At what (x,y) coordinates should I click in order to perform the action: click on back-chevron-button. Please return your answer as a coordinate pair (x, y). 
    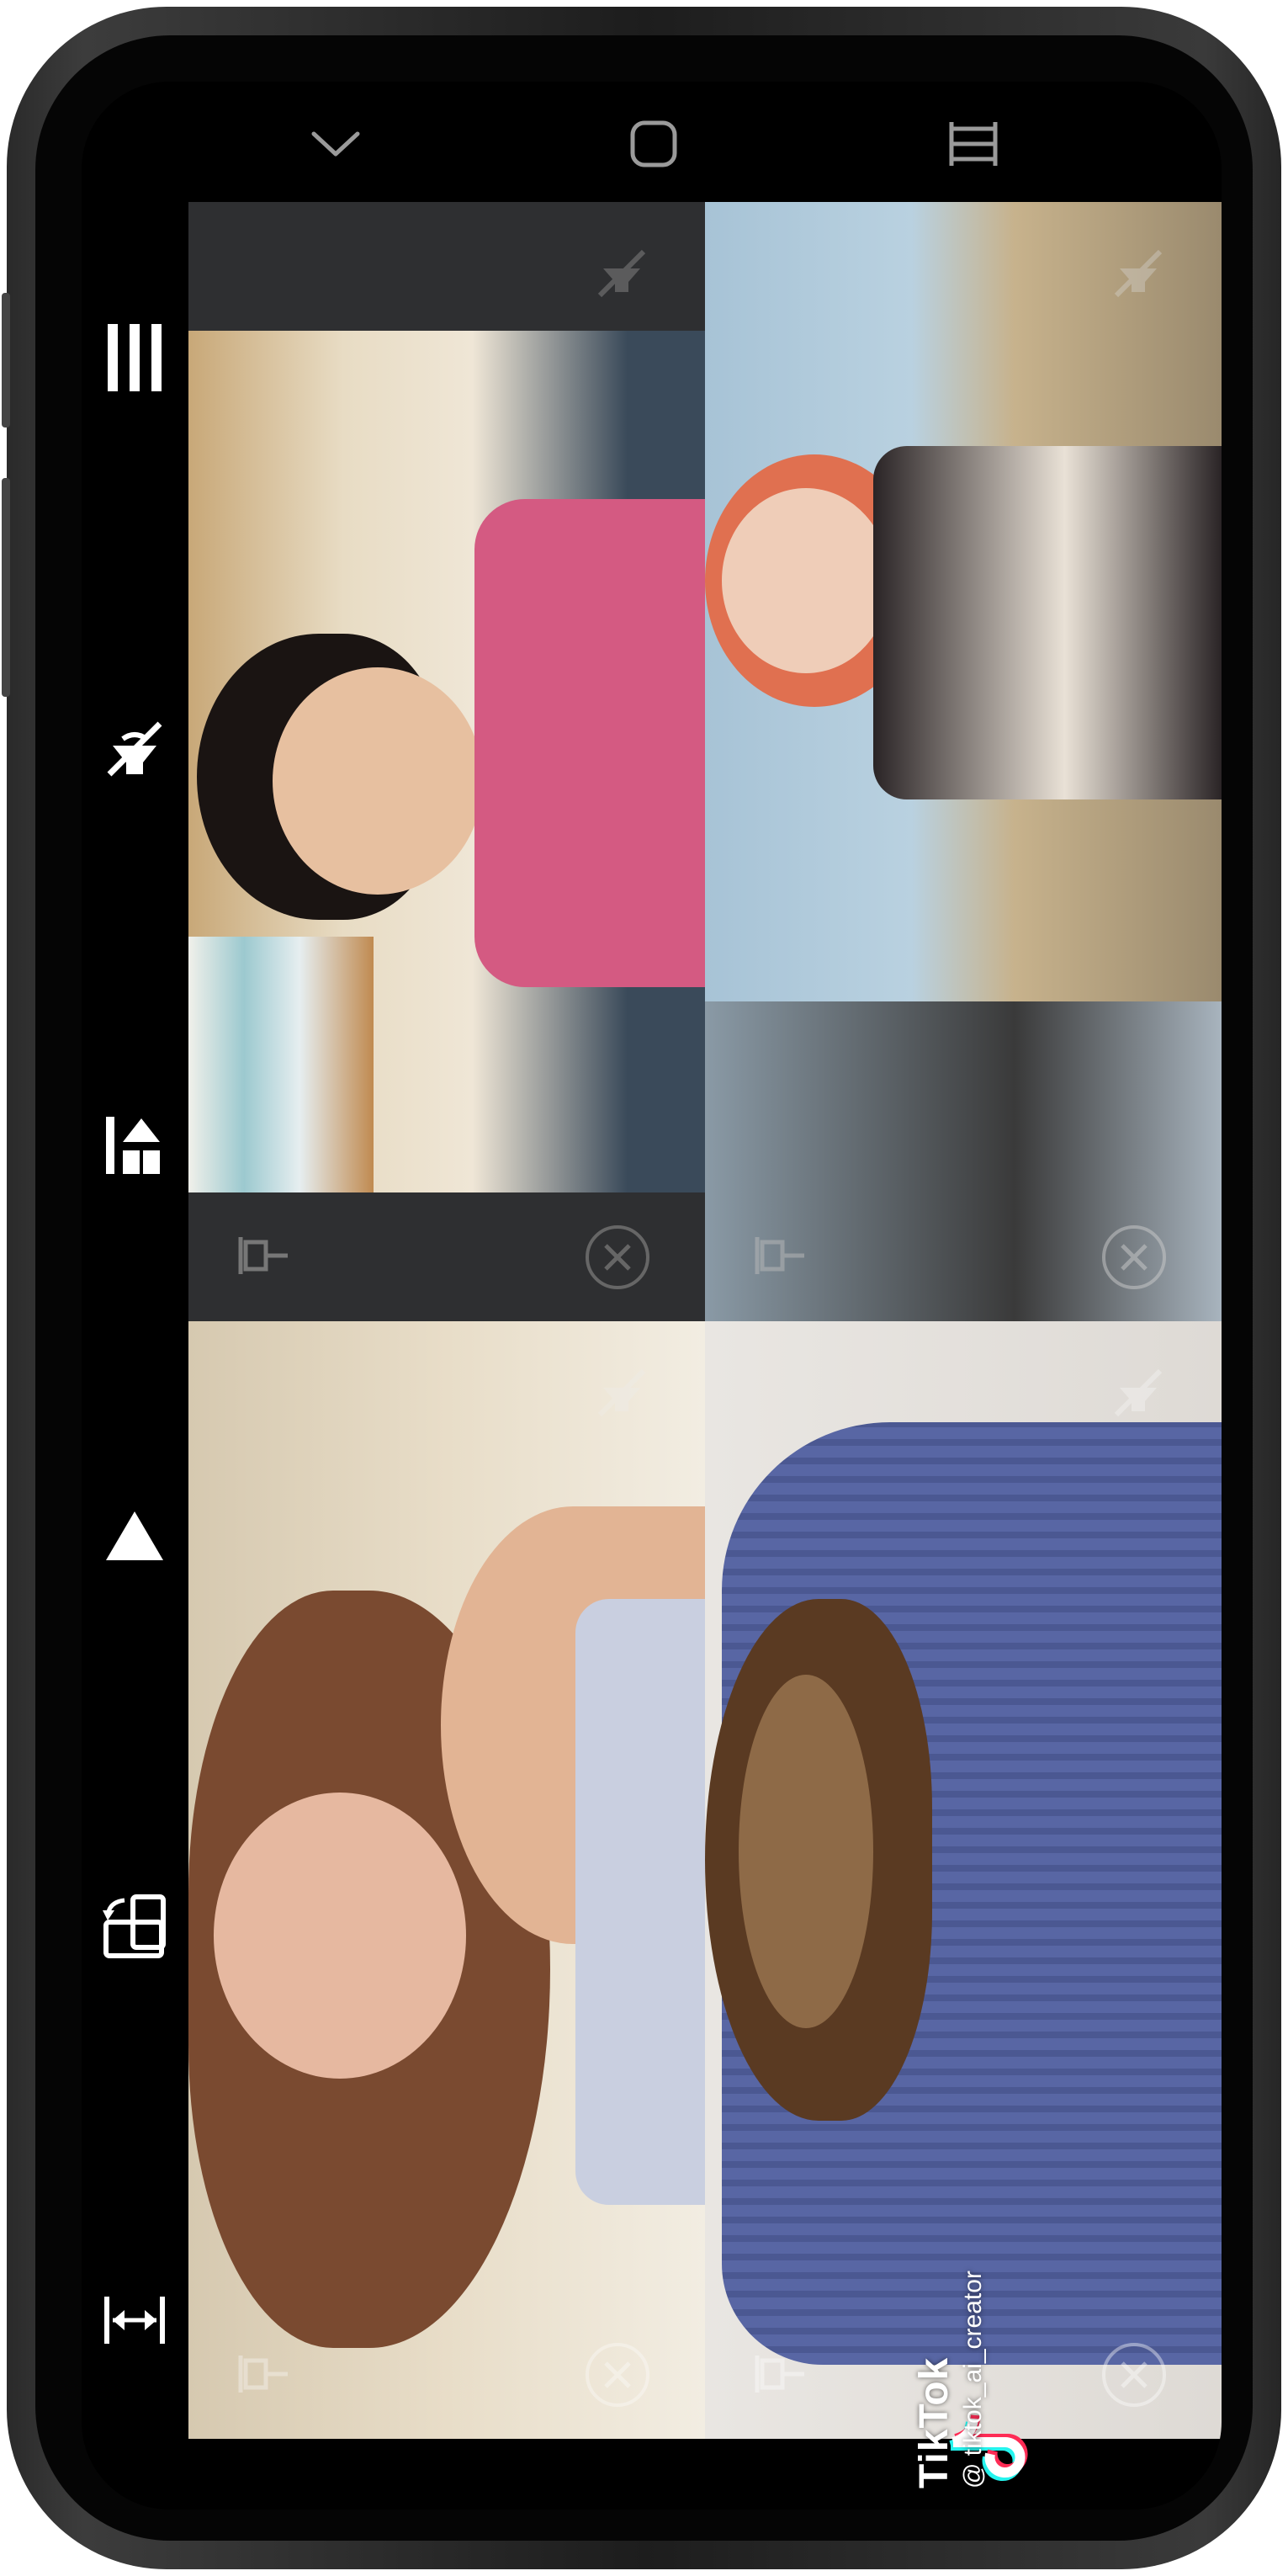
    Looking at the image, I should click on (335, 144).